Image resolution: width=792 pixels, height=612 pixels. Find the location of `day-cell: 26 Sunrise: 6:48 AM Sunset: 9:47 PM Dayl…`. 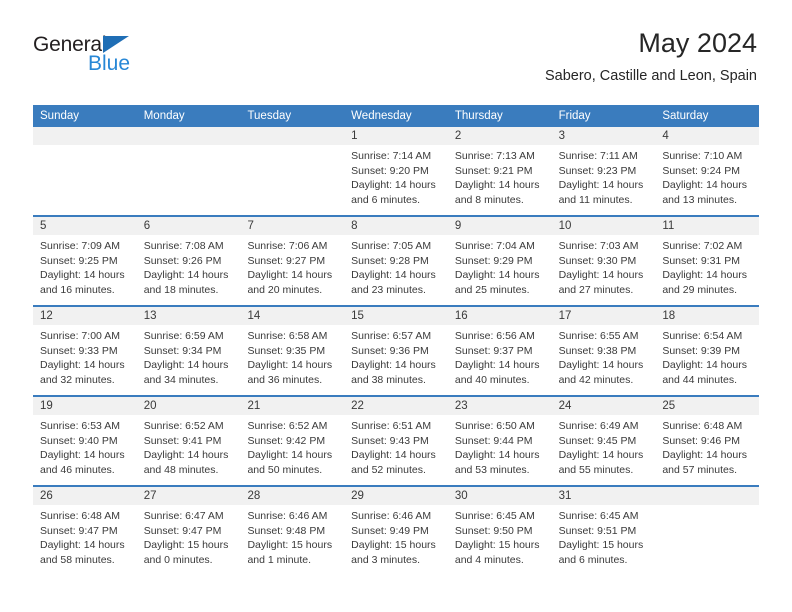

day-cell: 26 Sunrise: 6:48 AM Sunset: 9:47 PM Dayl… is located at coordinates (85, 531).